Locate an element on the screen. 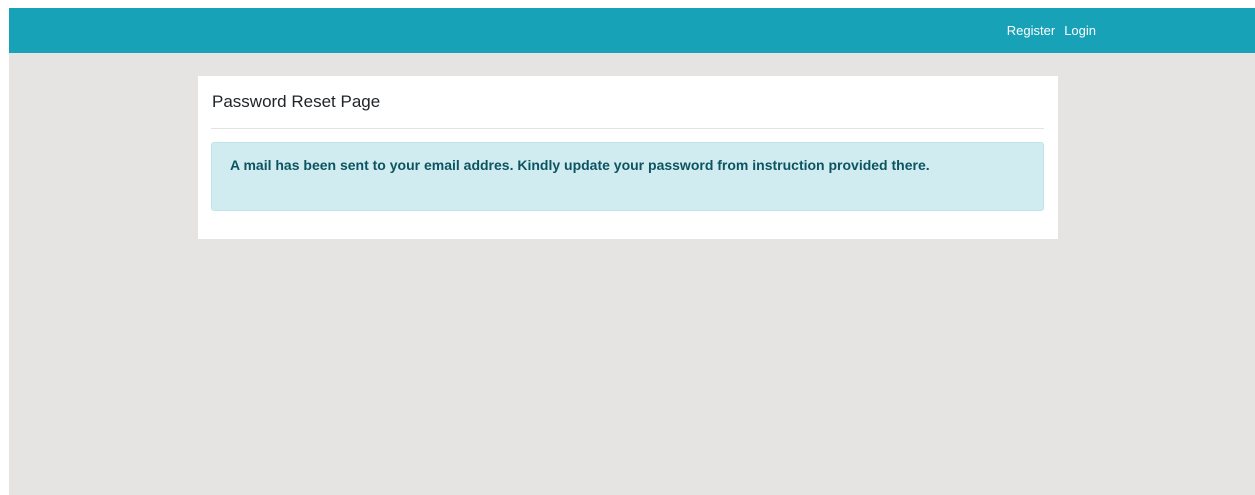 This screenshot has height=495, width=1255. register-link: Register is located at coordinates (1031, 30).